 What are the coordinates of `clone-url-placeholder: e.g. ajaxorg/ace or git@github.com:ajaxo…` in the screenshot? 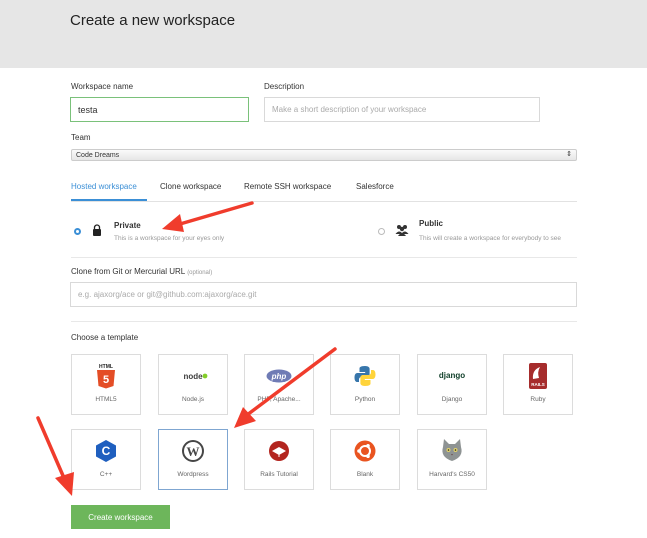 It's located at (167, 294).